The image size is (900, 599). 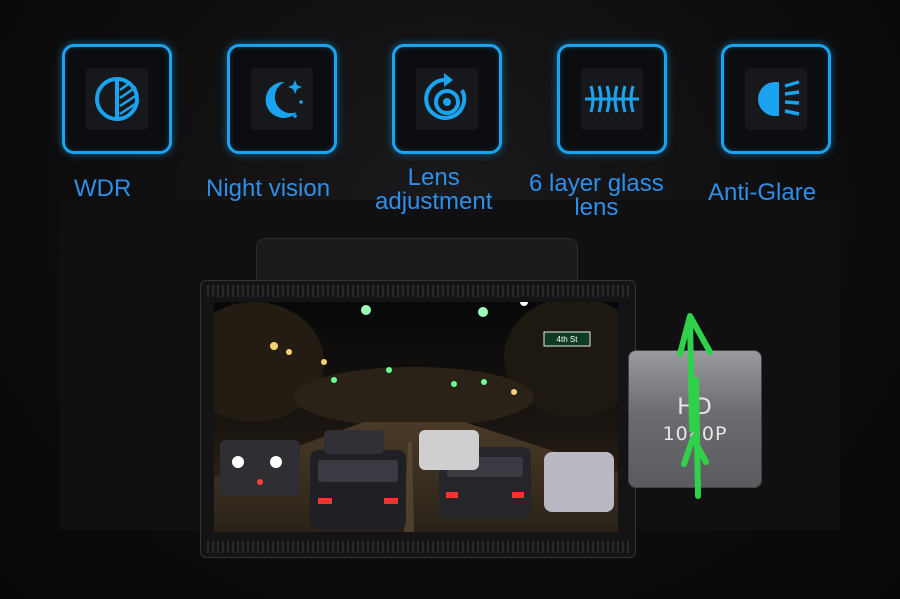 I want to click on green-arrows-icon, so click(x=695, y=406).